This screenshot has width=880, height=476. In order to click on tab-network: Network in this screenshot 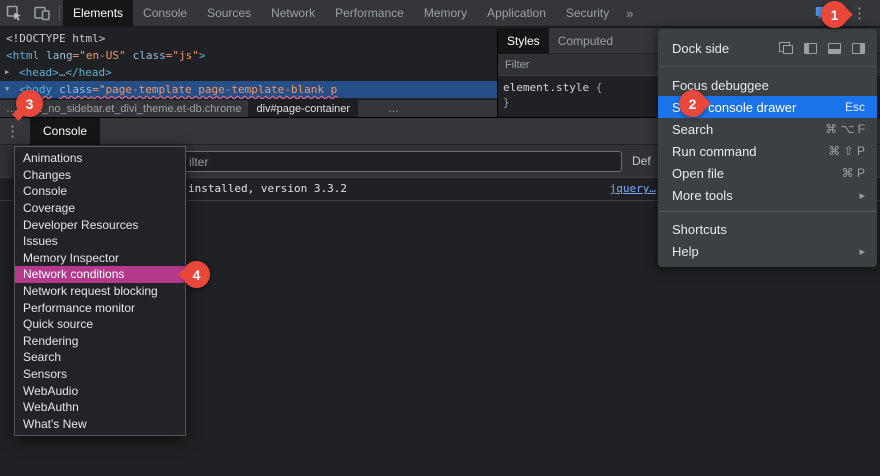, I will do `click(293, 13)`.